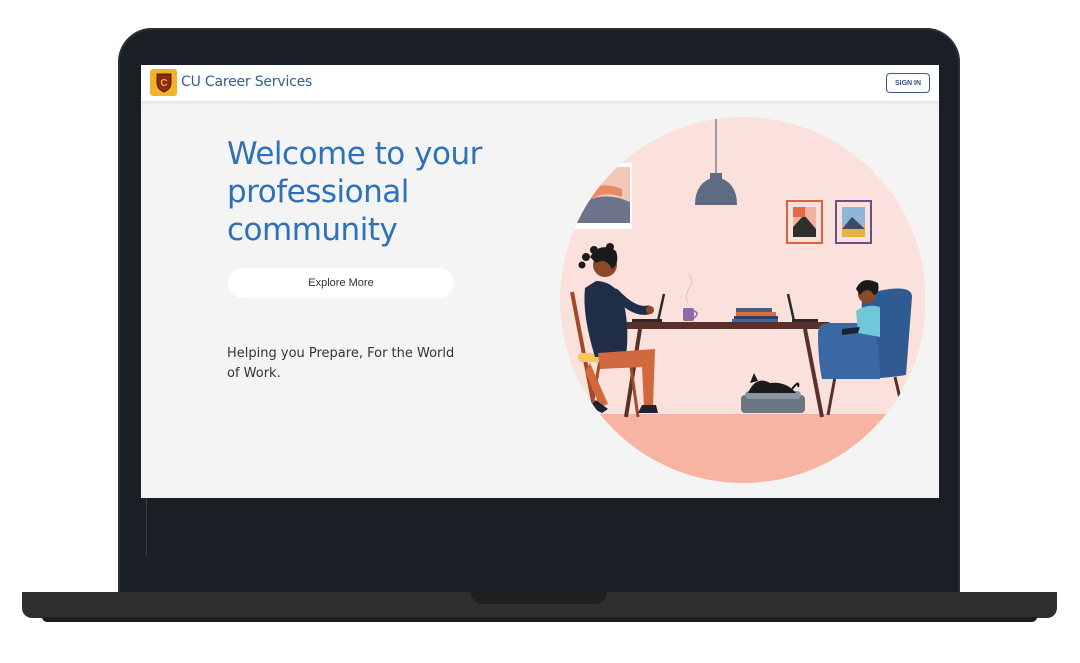  Describe the element at coordinates (146, 527) in the screenshot. I see `bezel-edge` at that location.